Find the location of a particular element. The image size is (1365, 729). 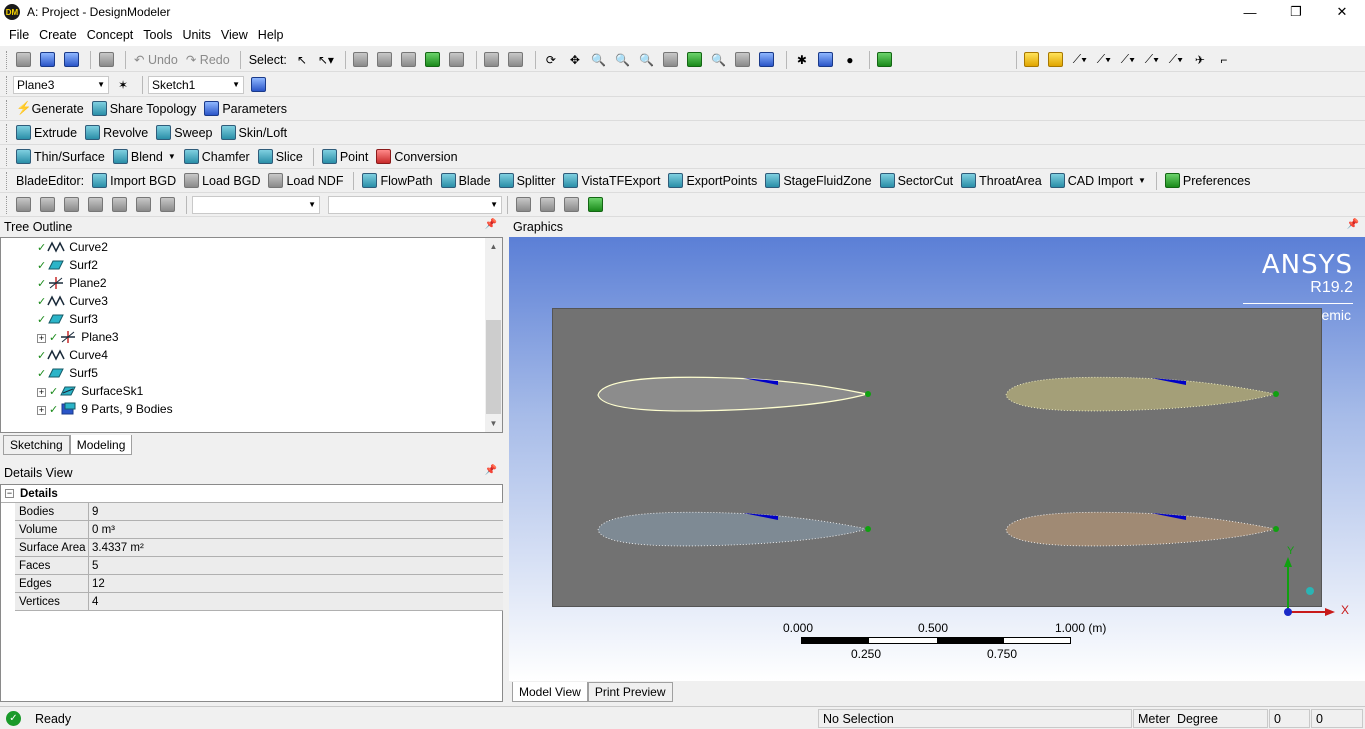

pin-tool-button: ✈ is located at coordinates (1200, 60).